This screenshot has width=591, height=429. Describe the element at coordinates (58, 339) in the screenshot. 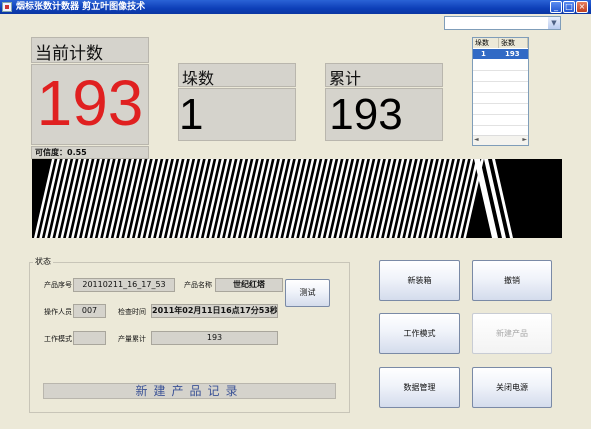

I see `work-mode-label: 工作模式` at that location.